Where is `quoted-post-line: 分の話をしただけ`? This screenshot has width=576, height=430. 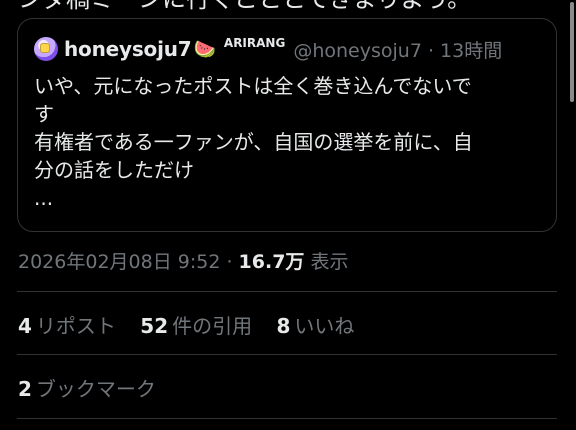 quoted-post-line: 分の話をしただけ is located at coordinates (114, 170).